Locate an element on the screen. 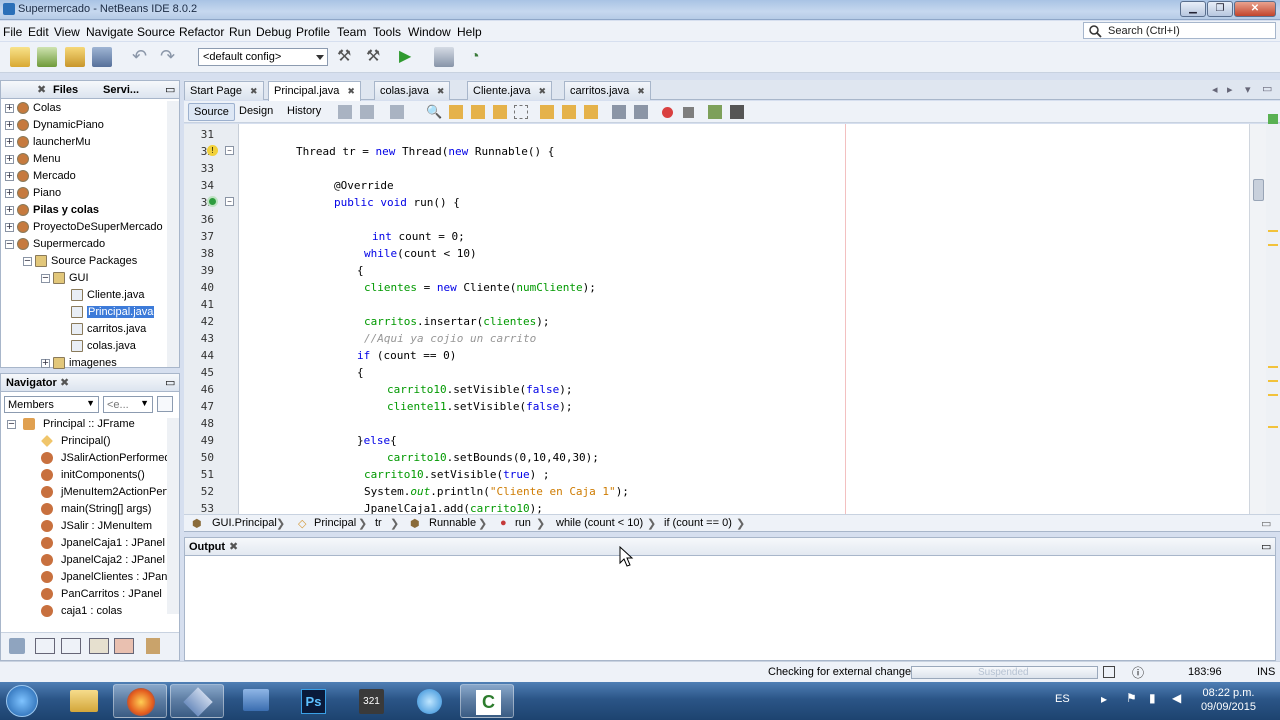 The height and width of the screenshot is (720, 1280). minimize-button: ▁ is located at coordinates (1193, 9).